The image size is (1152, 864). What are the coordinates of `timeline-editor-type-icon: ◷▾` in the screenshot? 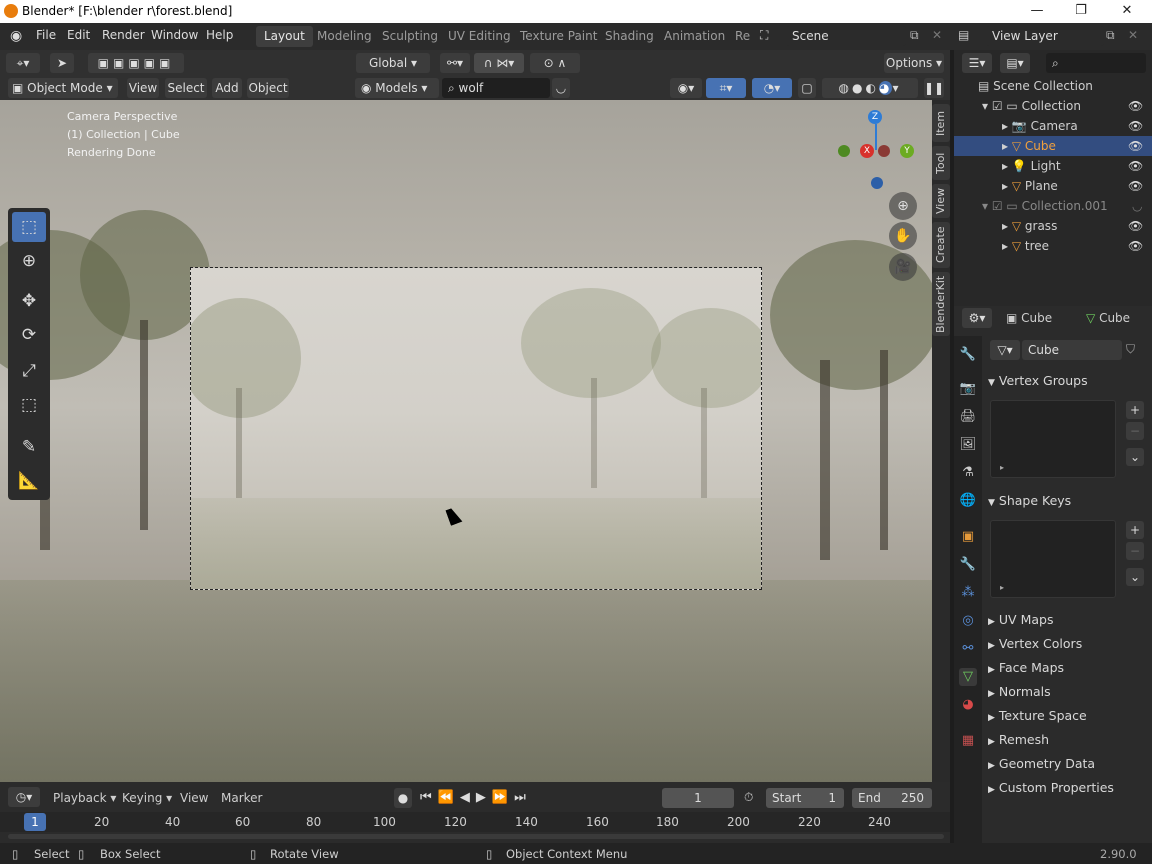 It's located at (24, 797).